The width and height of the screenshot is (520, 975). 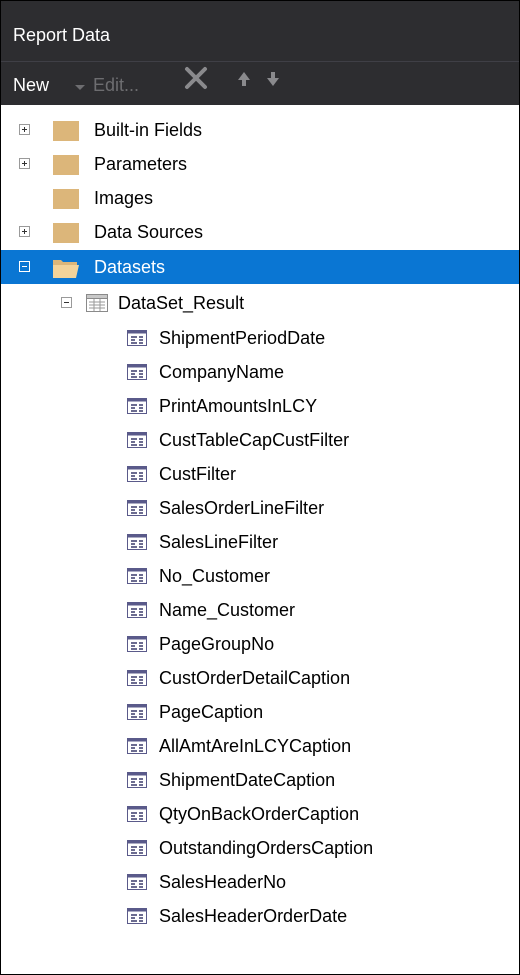 What do you see at coordinates (219, 542) in the screenshot?
I see `tree-node-label: SalesLineFilter` at bounding box center [219, 542].